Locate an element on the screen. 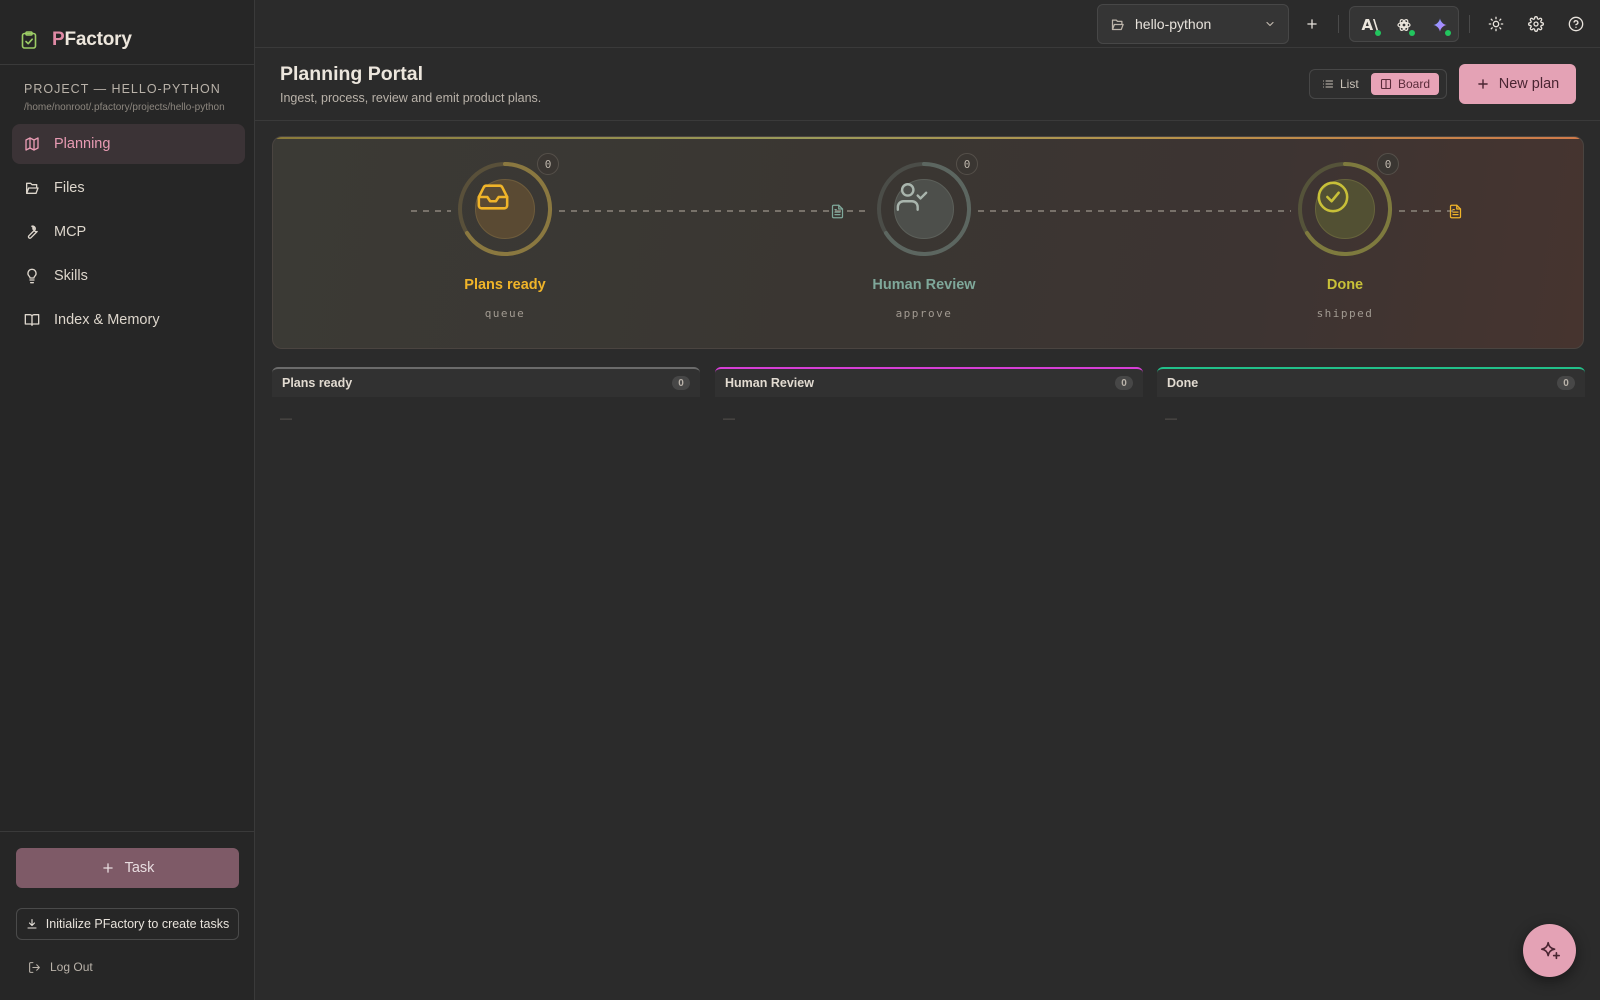 This screenshot has height=1000, width=1600. column-title: Done is located at coordinates (1183, 383).